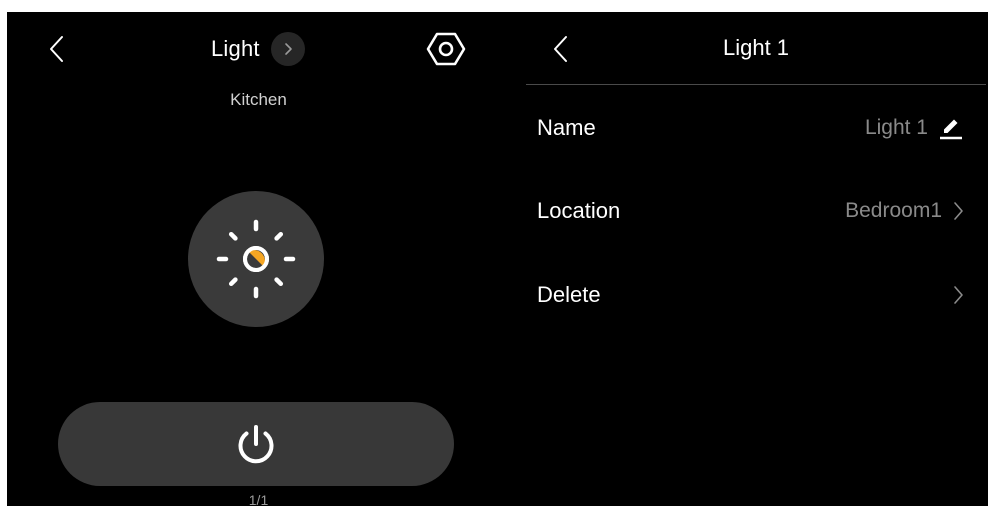 Image resolution: width=996 pixels, height=506 pixels. I want to click on room-name: Kitchen, so click(258, 99).